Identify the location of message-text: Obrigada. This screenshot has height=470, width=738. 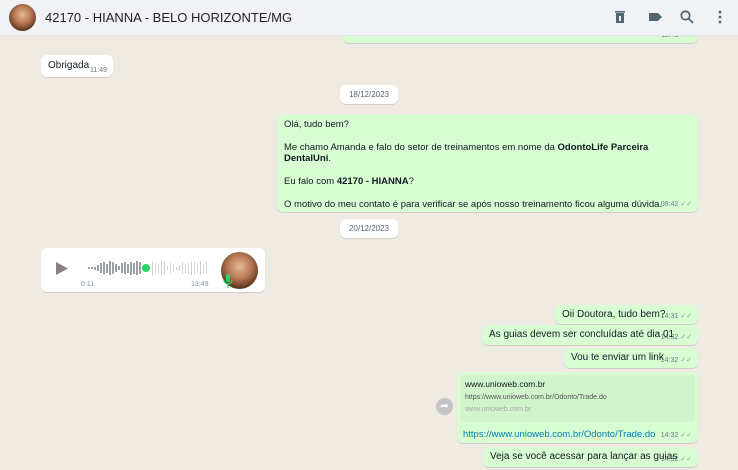
(69, 65).